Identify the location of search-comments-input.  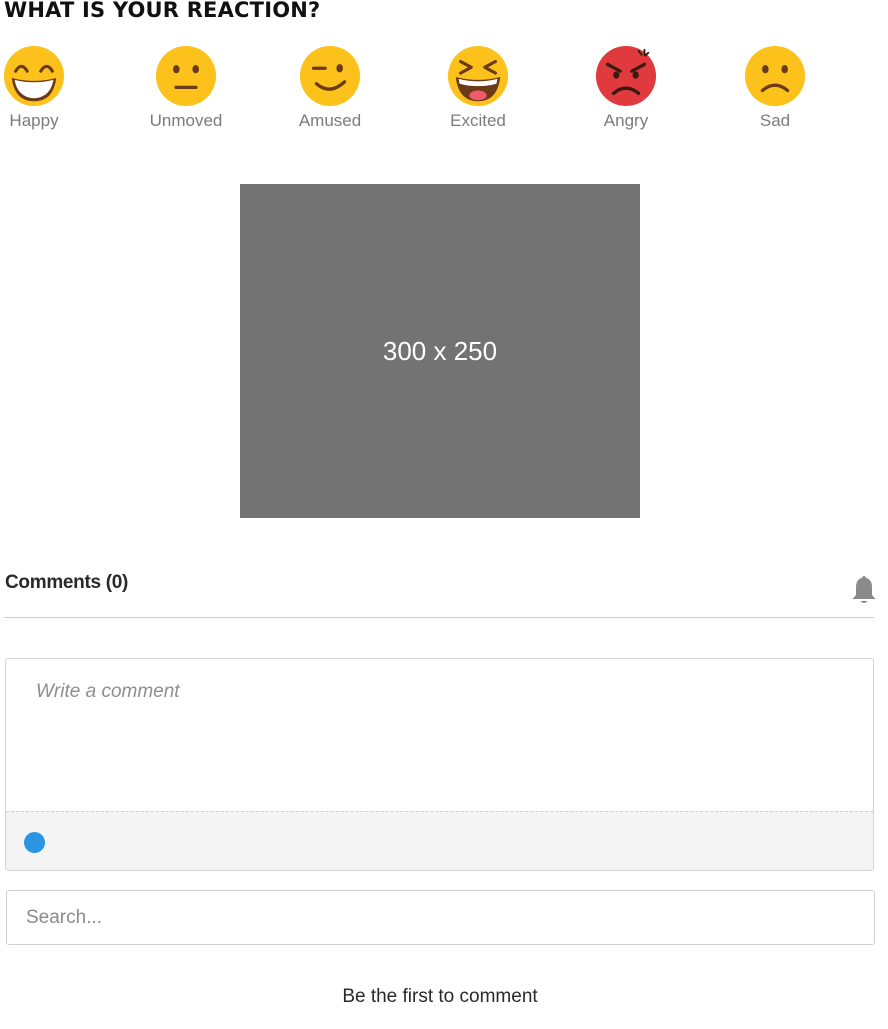
(440, 917).